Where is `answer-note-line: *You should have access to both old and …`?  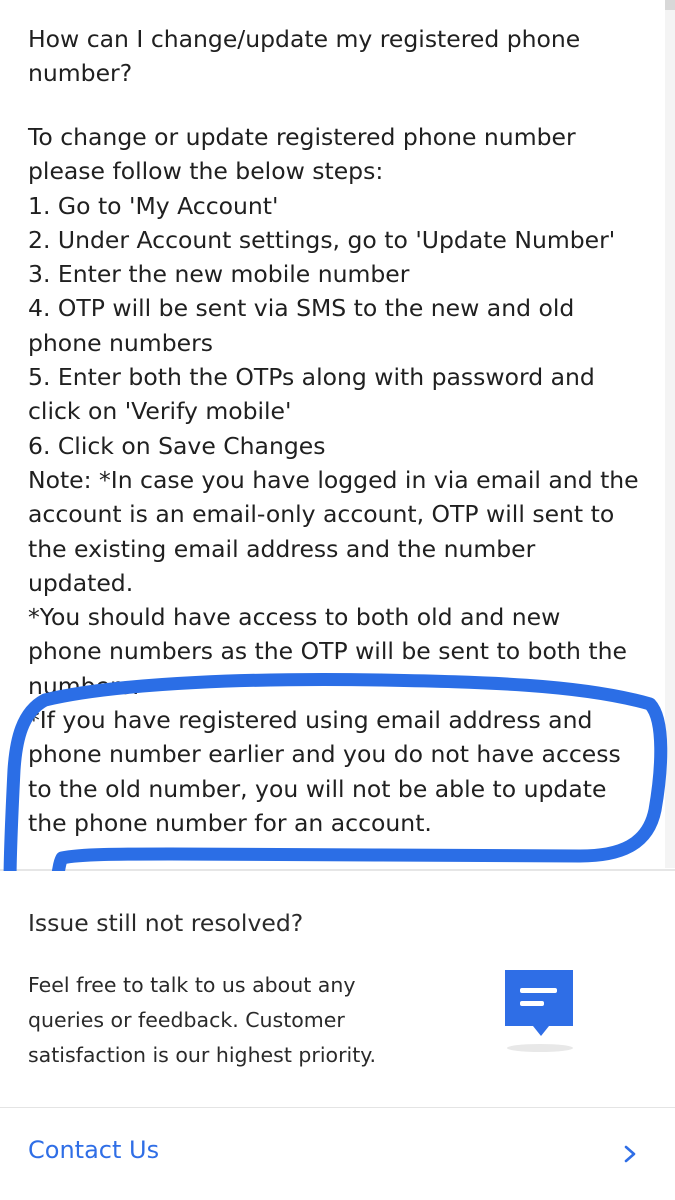
answer-note-line: *You should have access to both old and … is located at coordinates (294, 617).